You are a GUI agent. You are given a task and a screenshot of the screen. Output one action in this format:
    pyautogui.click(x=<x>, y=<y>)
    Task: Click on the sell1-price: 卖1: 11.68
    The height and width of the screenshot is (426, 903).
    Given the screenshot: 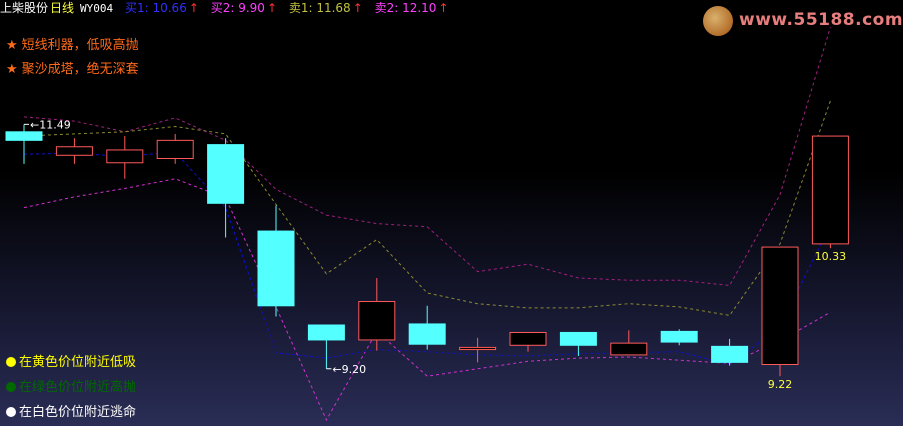 What is the action you would take?
    pyautogui.click(x=319, y=8)
    